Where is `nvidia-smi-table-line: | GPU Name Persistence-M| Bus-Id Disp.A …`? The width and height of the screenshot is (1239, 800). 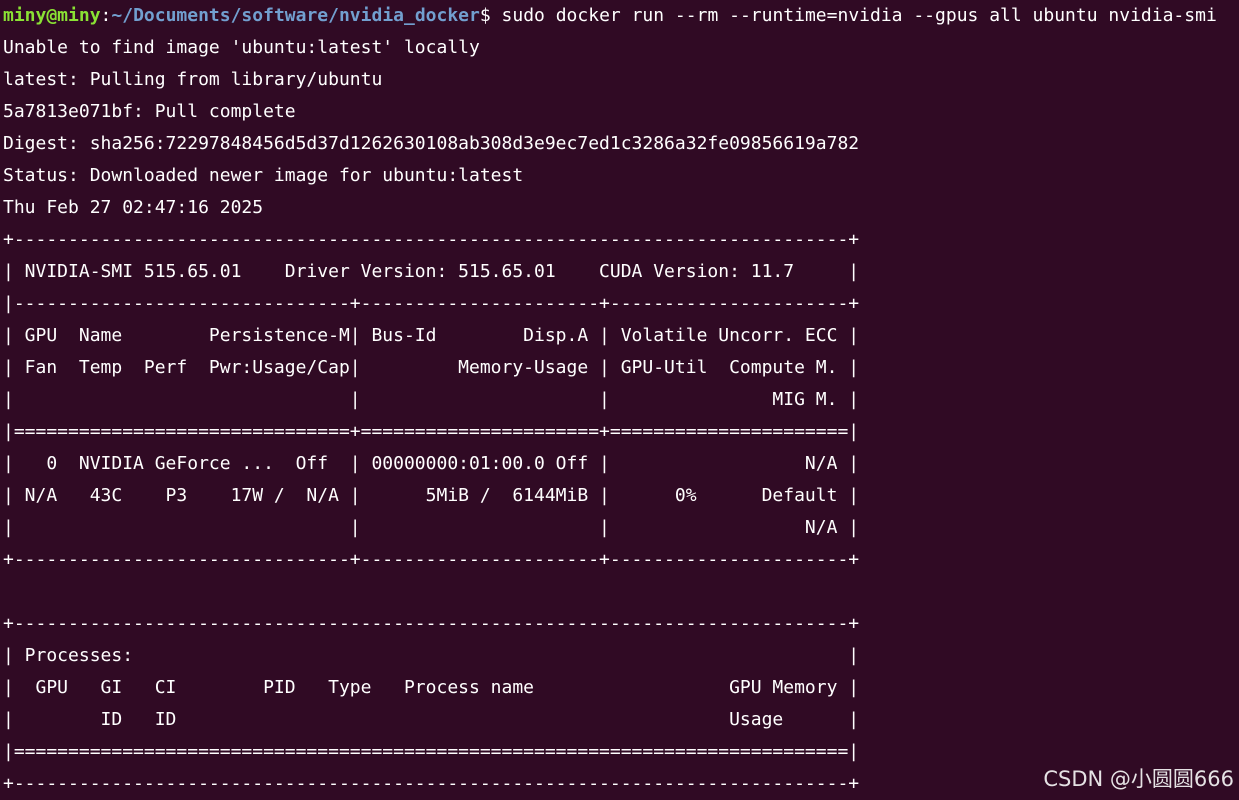
nvidia-smi-table-line: | GPU Name Persistence-M| Bus-Id Disp.A … is located at coordinates (431, 335).